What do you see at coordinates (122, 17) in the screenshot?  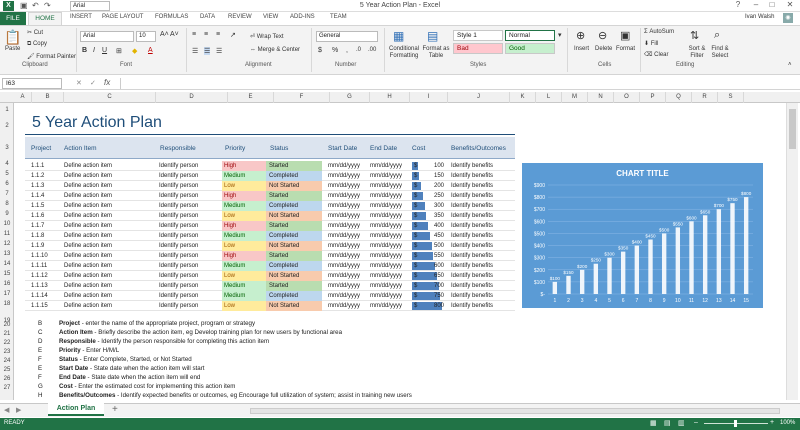 I see `tab-page-layout: PAGE LAYOUT` at bounding box center [122, 17].